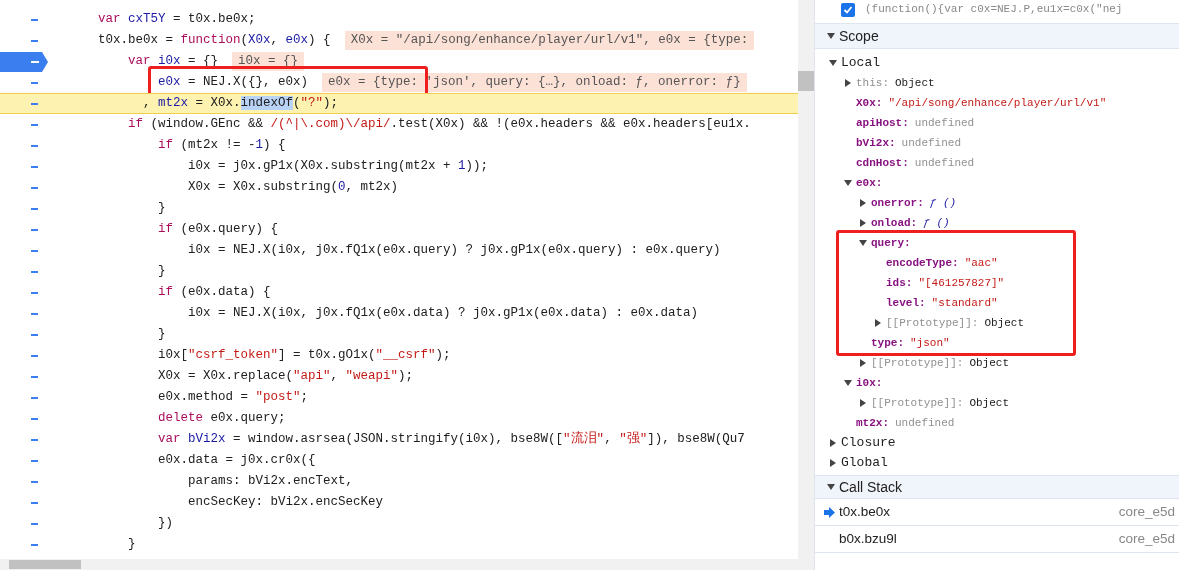 This screenshot has width=1179, height=570. What do you see at coordinates (236, 461) in the screenshot?
I see `code-line: e0x.data = j0x.cr0x({` at bounding box center [236, 461].